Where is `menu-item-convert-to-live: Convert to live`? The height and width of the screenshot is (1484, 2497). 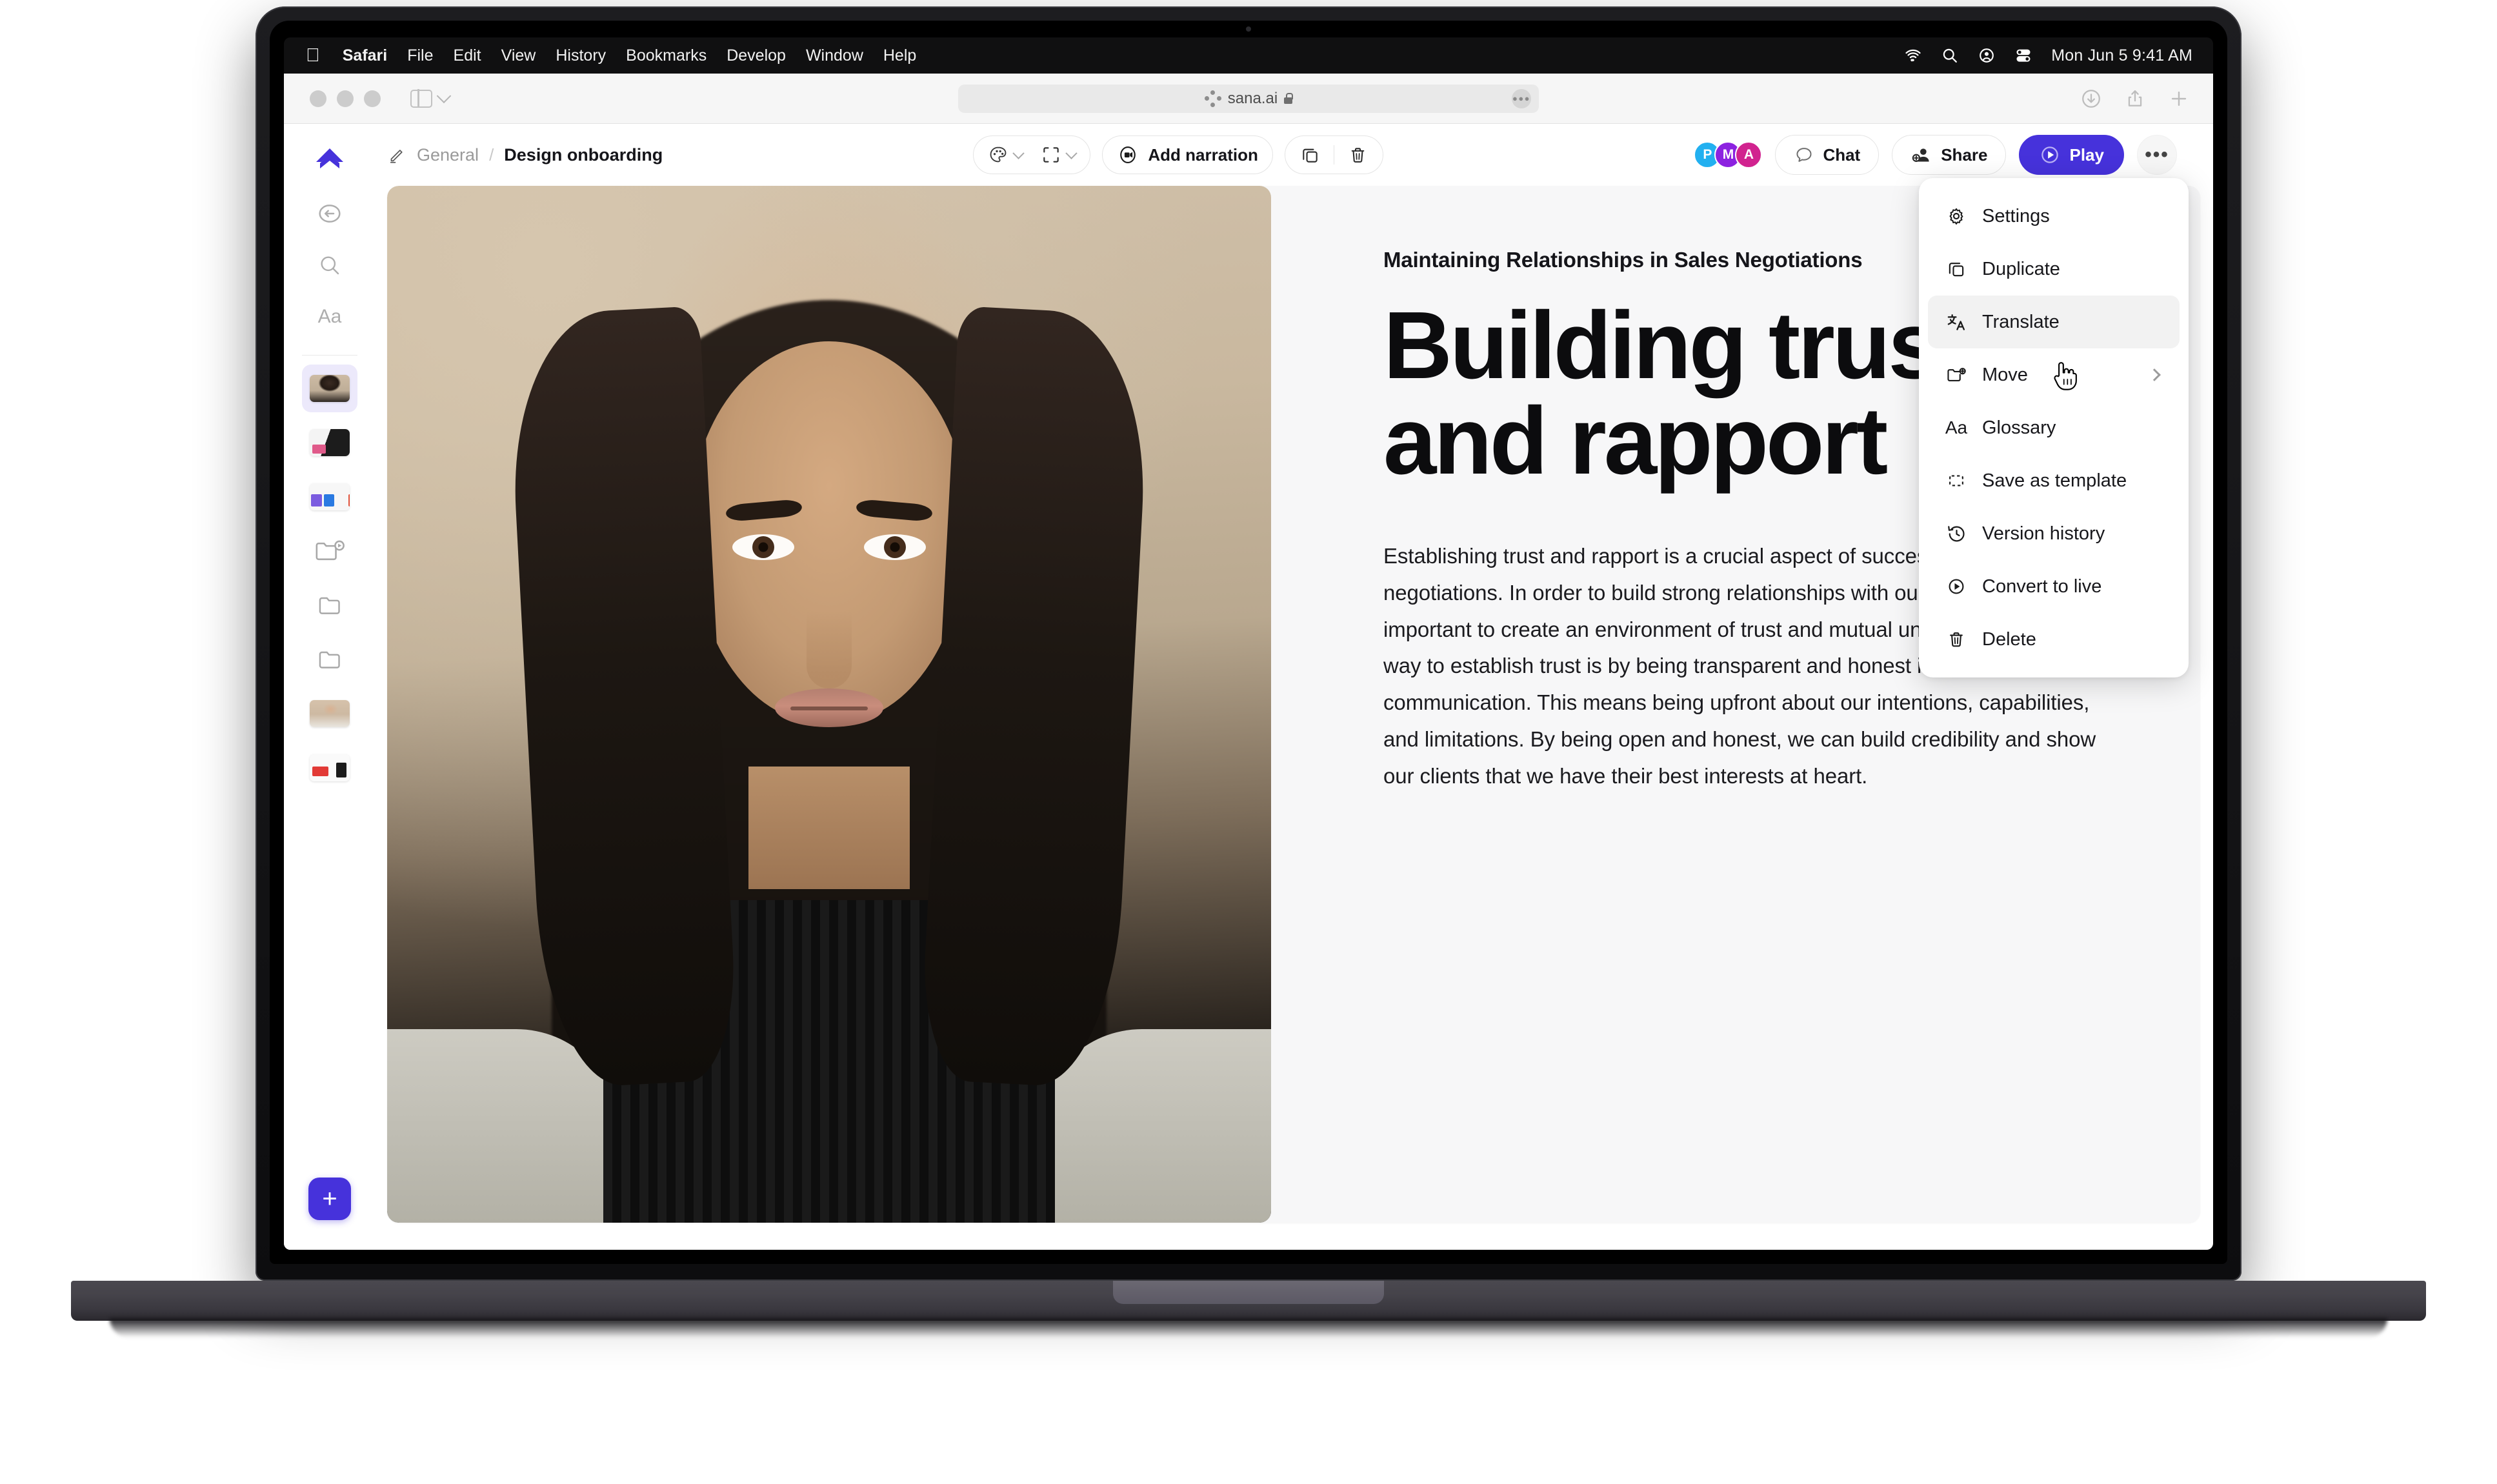
menu-item-convert-to-live: Convert to live is located at coordinates (2054, 587).